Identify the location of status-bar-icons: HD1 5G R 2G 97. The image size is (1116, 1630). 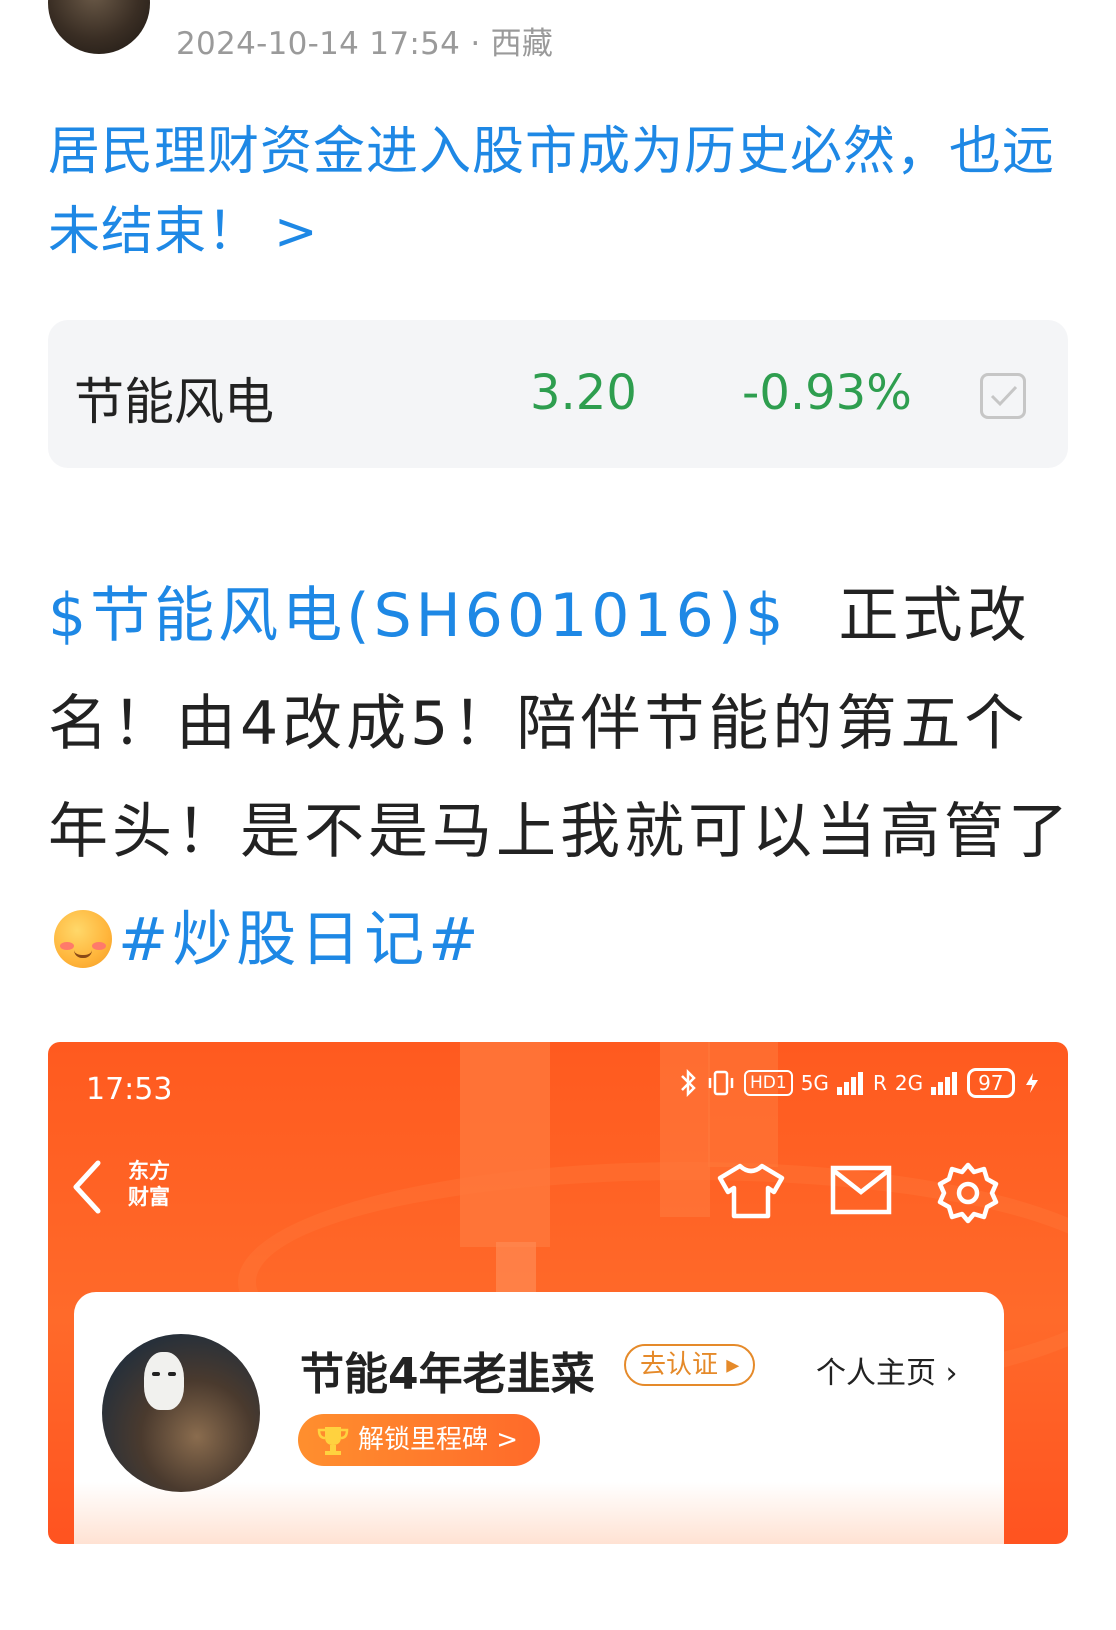
(859, 1083).